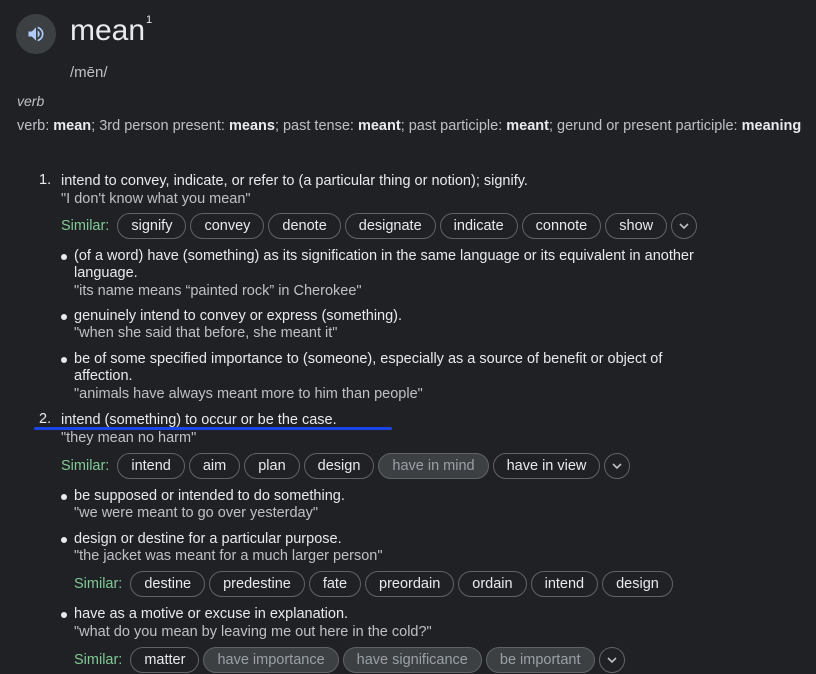 The height and width of the screenshot is (674, 816). I want to click on sense-1-example: "I don't know what you mean", so click(156, 199).